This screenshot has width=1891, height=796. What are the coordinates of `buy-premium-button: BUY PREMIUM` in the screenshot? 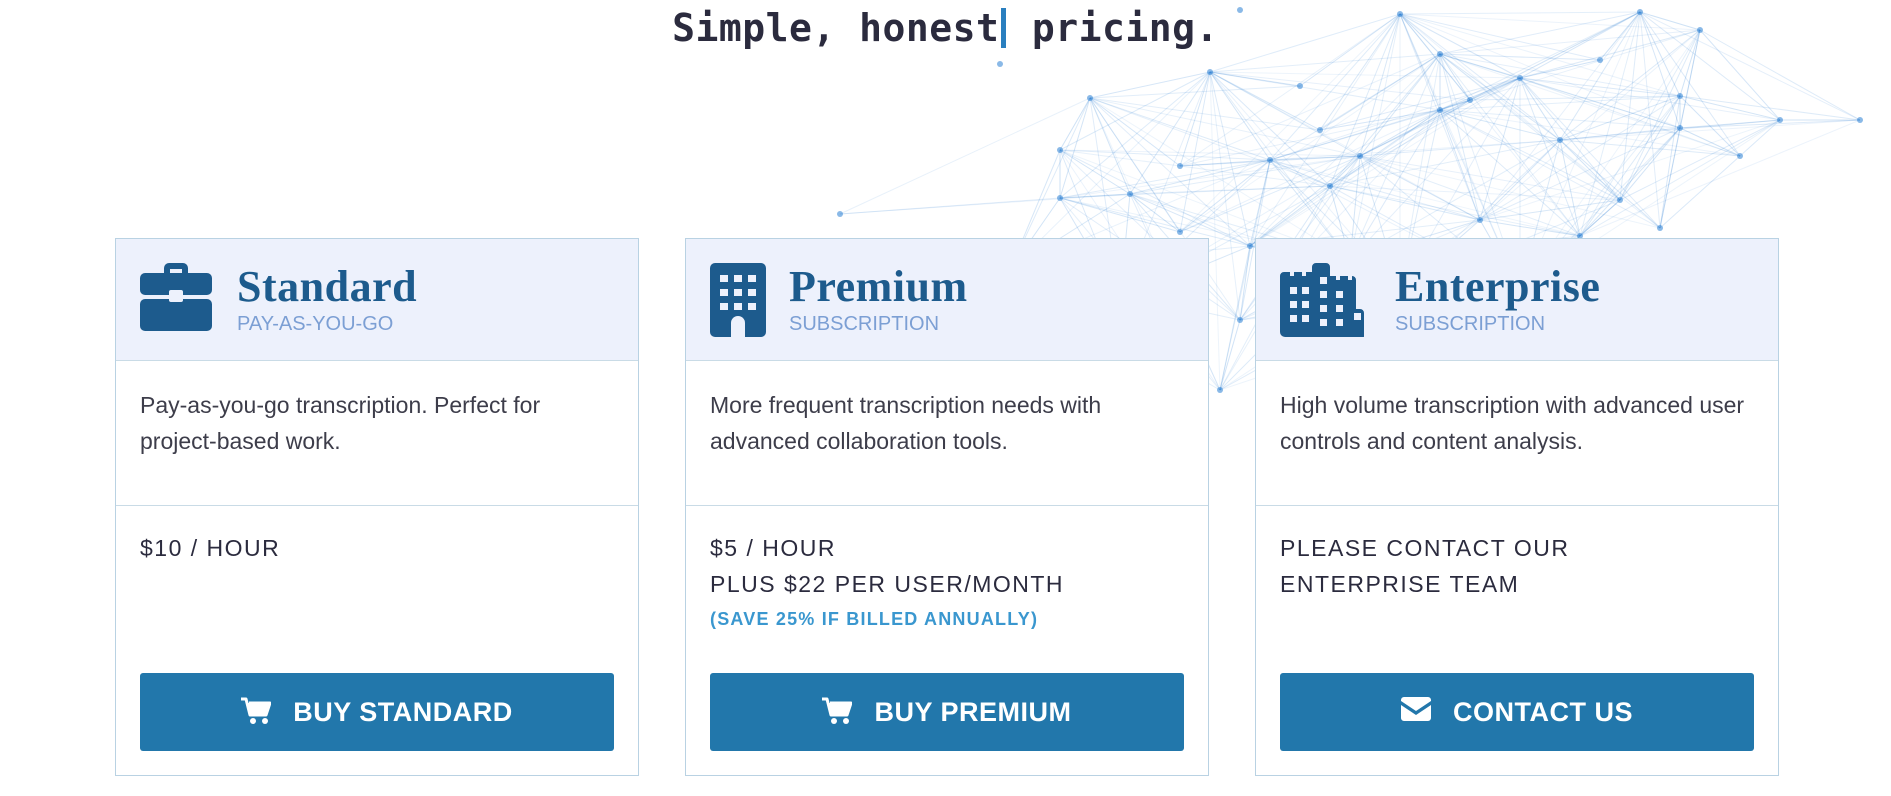 It's located at (947, 712).